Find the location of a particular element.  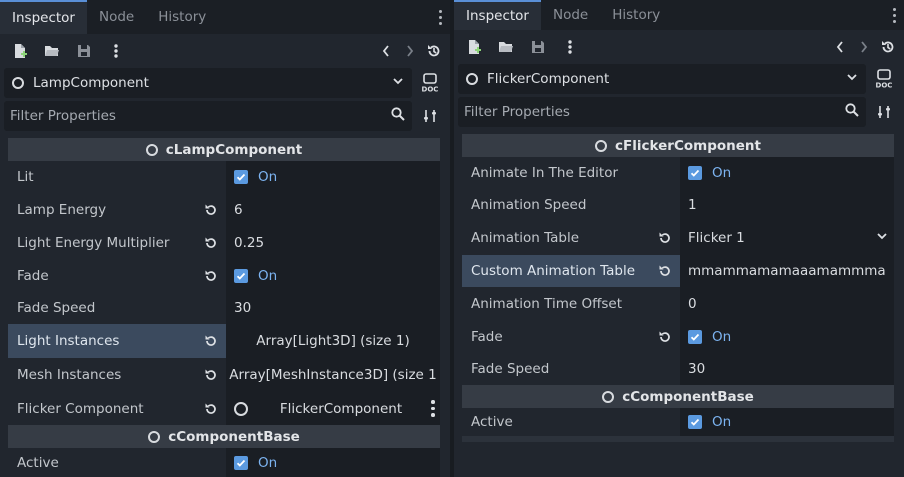

section-header: cLampComponent is located at coordinates (224, 149).